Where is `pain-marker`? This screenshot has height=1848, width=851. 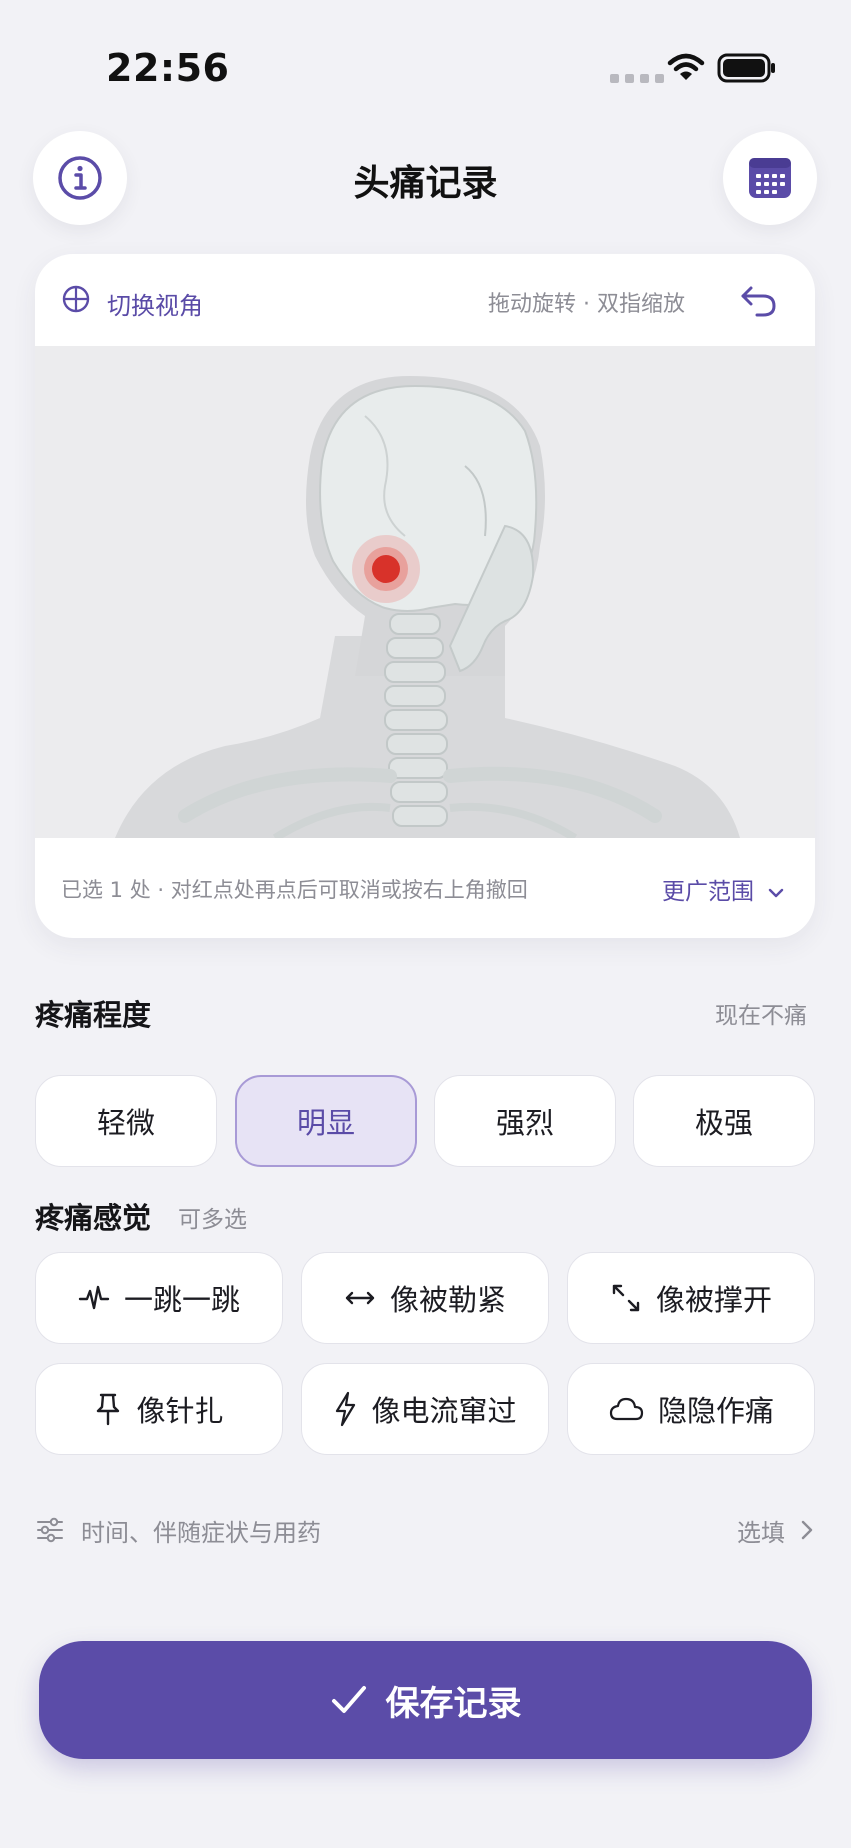 pain-marker is located at coordinates (386, 569).